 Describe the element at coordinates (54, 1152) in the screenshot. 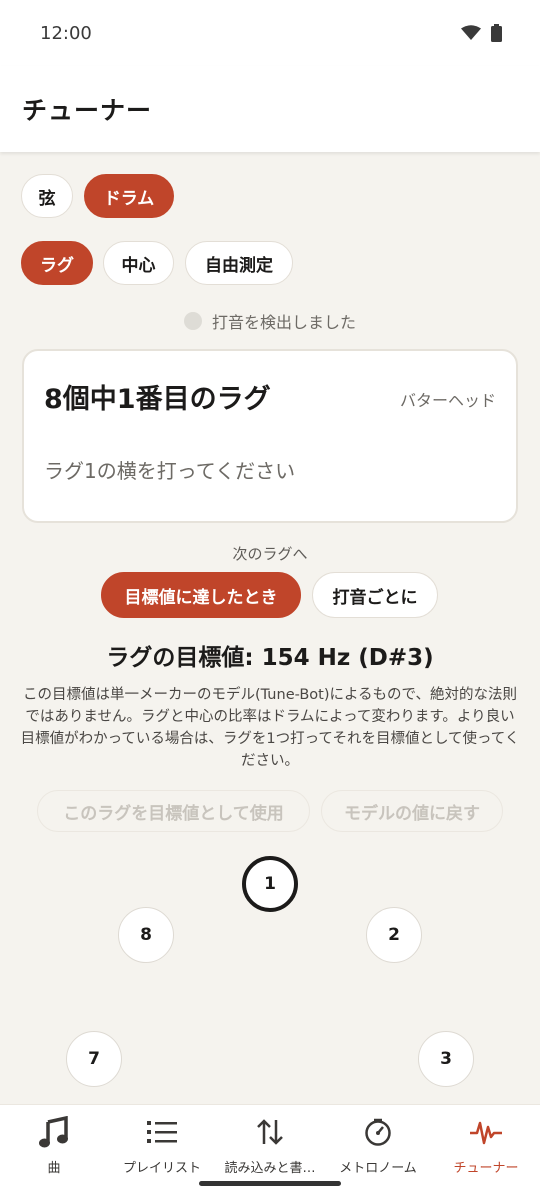

I see `nav-songs: 曲` at that location.